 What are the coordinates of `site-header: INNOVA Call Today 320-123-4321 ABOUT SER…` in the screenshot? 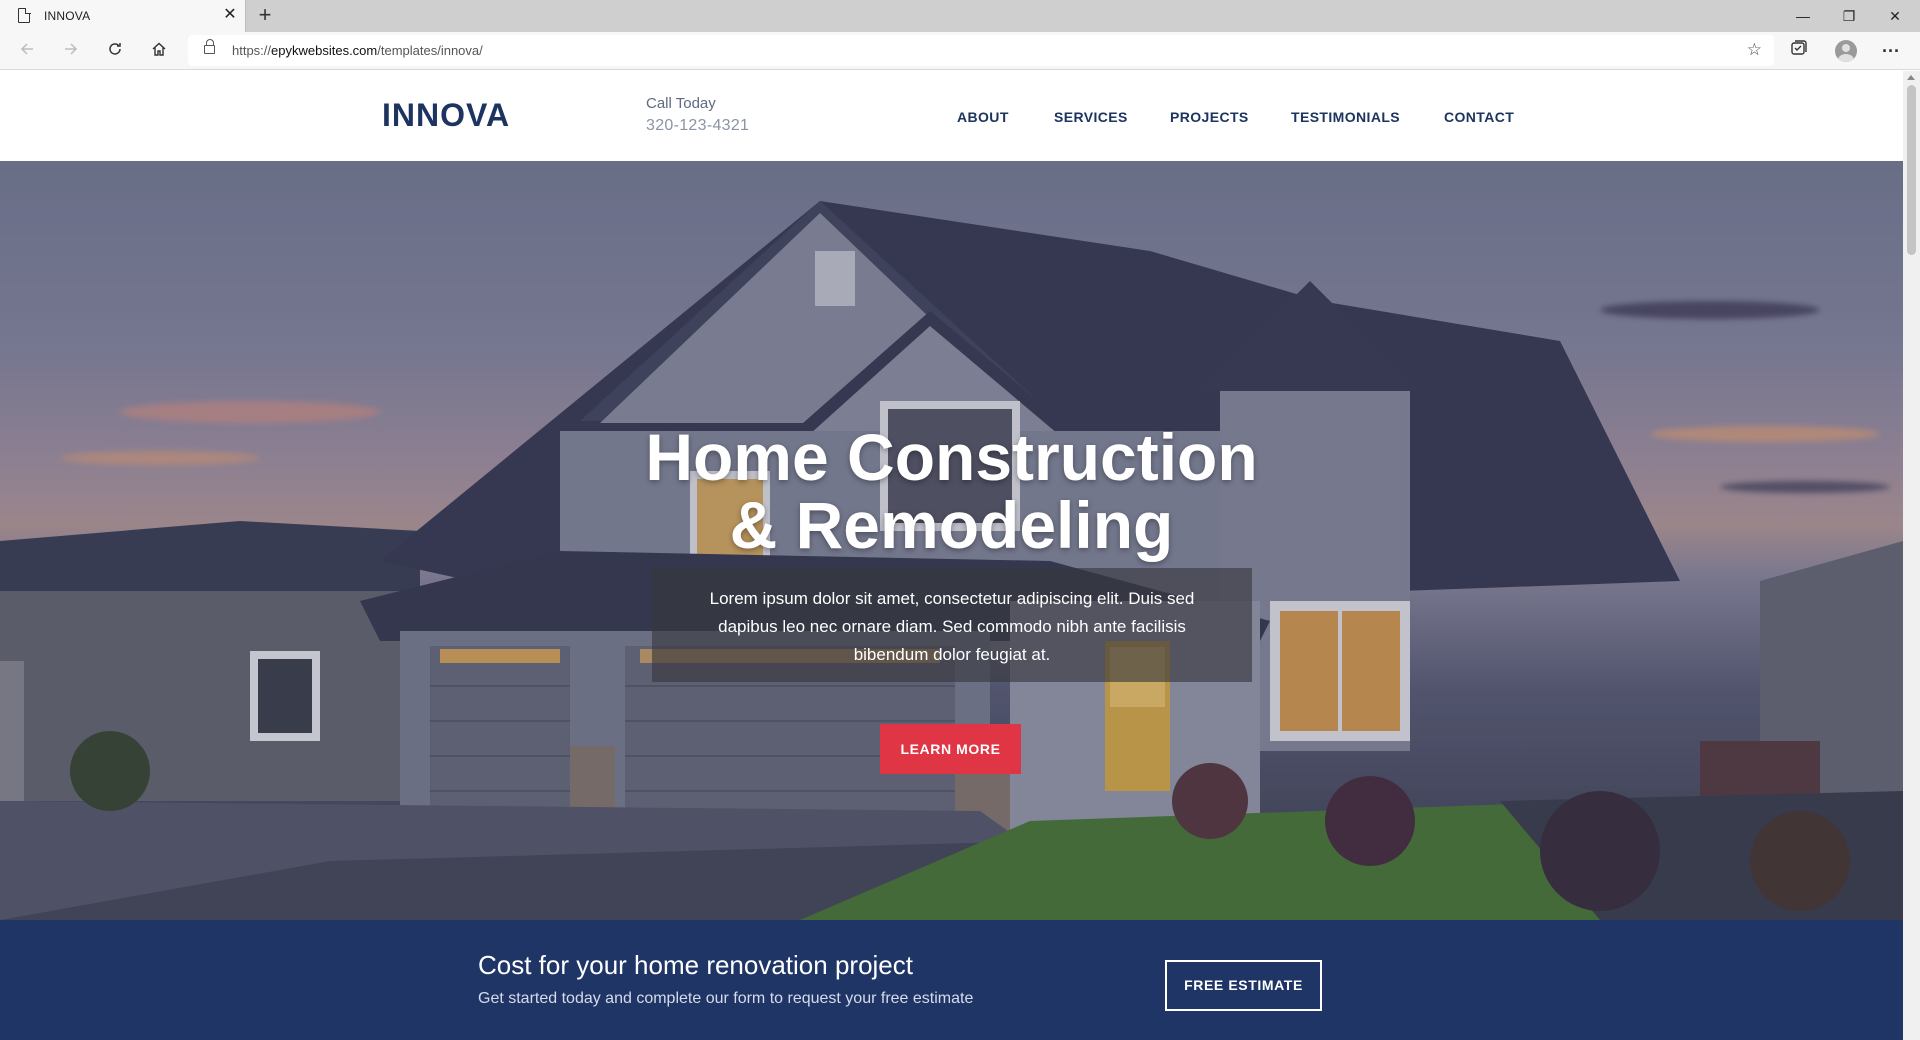 It's located at (951, 116).